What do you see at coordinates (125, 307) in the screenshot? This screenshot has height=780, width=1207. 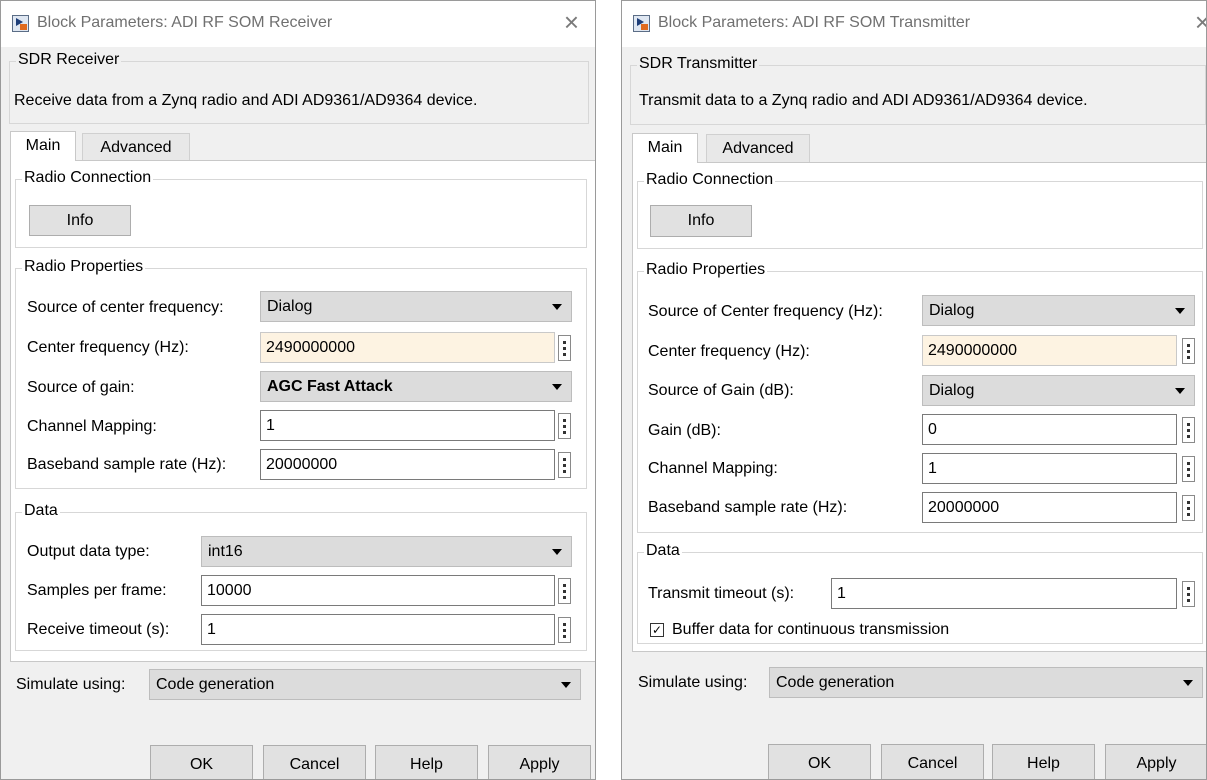 I see `source-center-frequency-label: Source of center frequency:` at bounding box center [125, 307].